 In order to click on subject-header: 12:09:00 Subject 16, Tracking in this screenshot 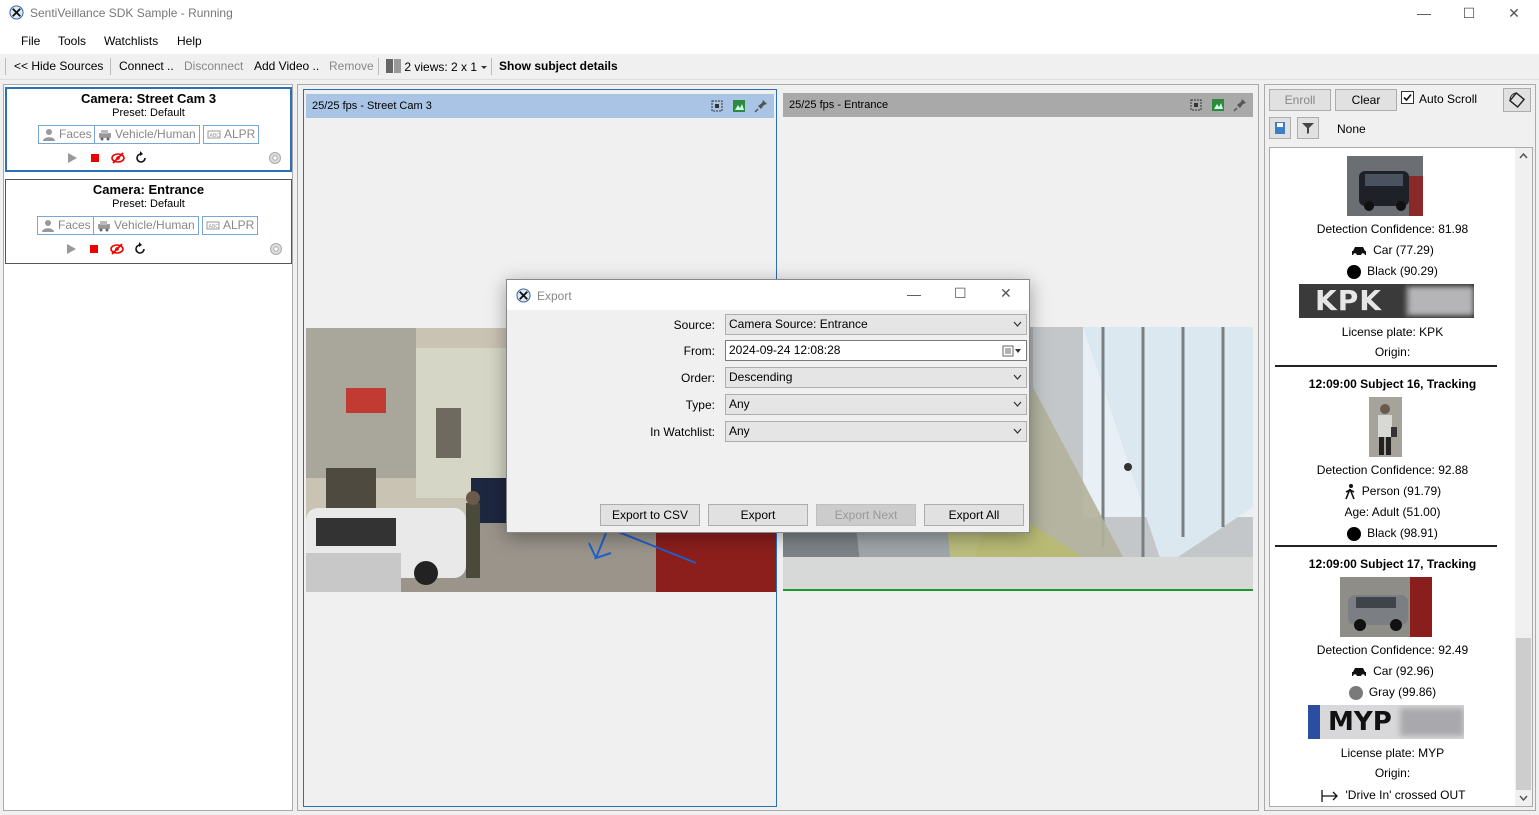, I will do `click(1392, 384)`.